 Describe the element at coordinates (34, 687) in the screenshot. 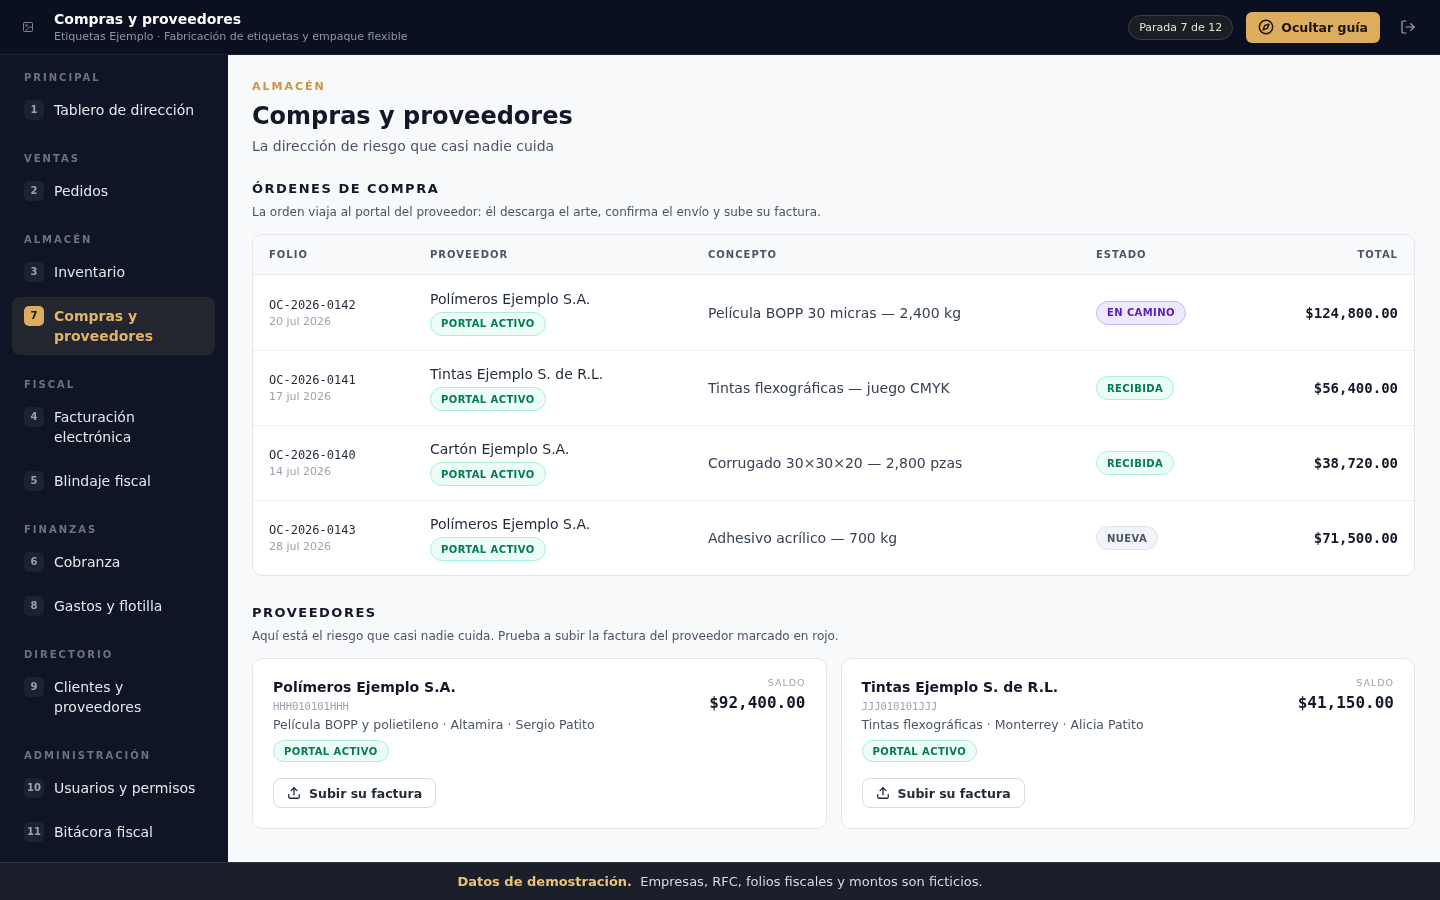

I see `nav-number-badge: 9` at that location.